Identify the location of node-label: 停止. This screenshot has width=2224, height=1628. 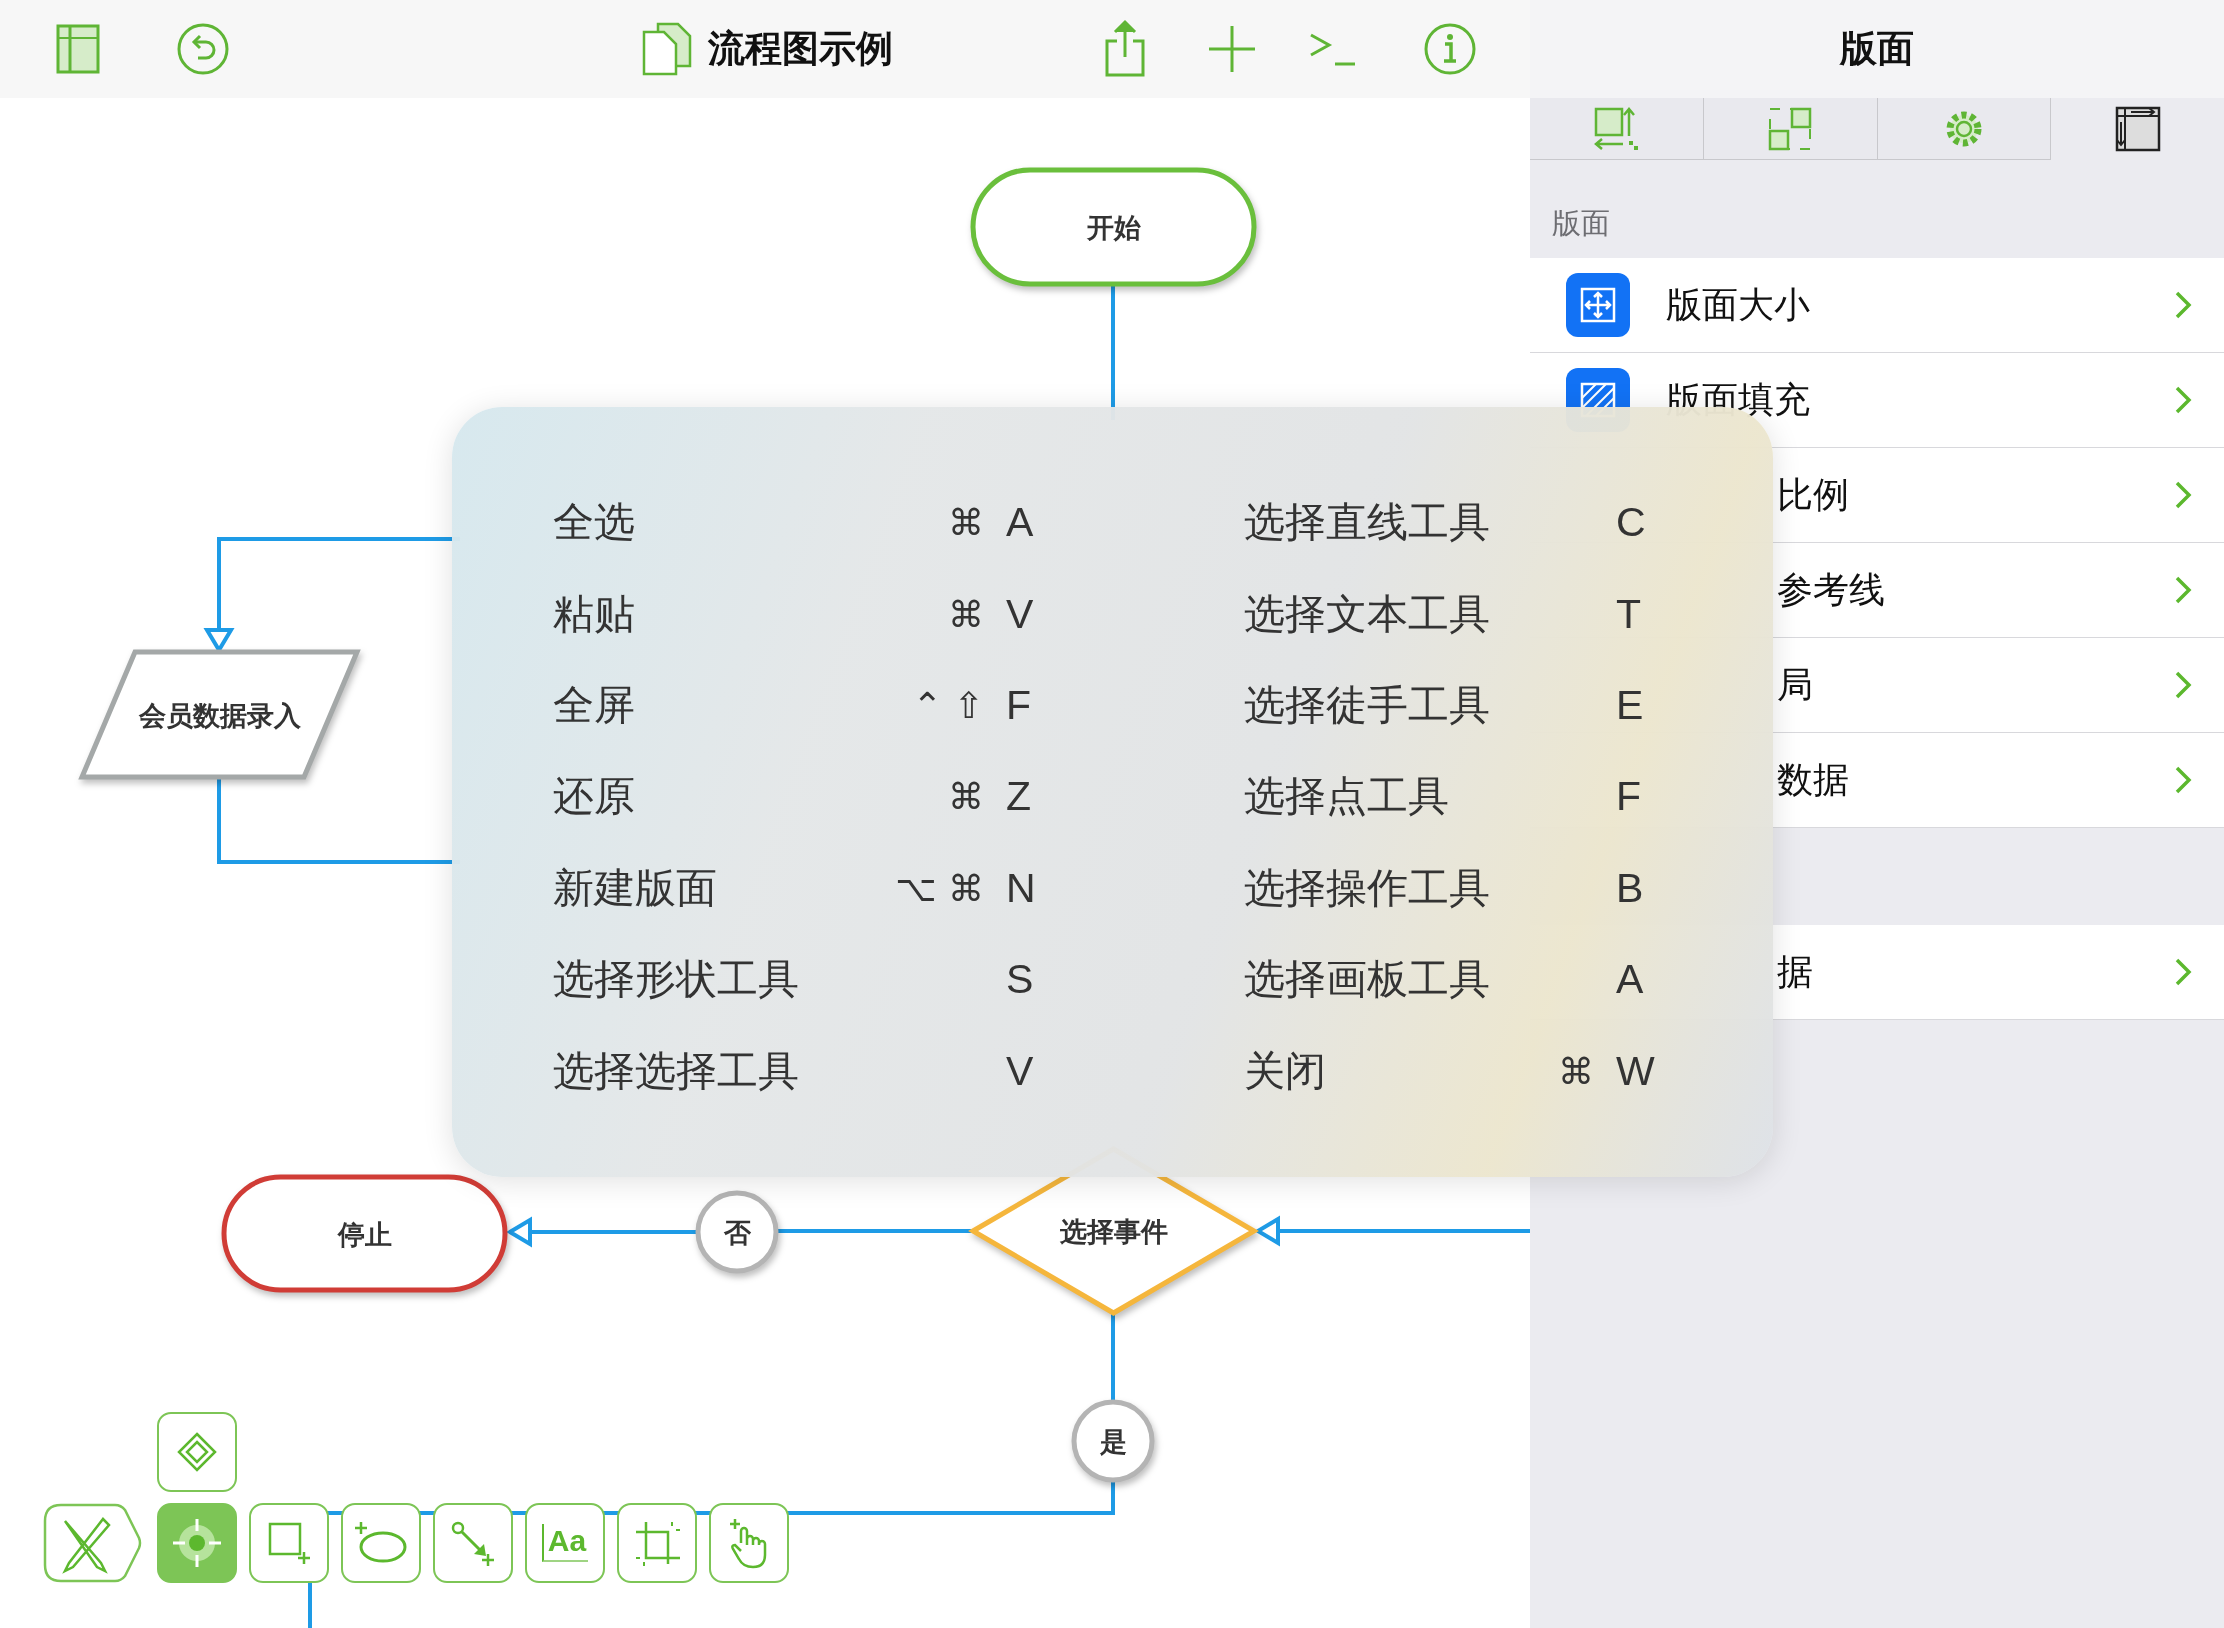
(364, 1234).